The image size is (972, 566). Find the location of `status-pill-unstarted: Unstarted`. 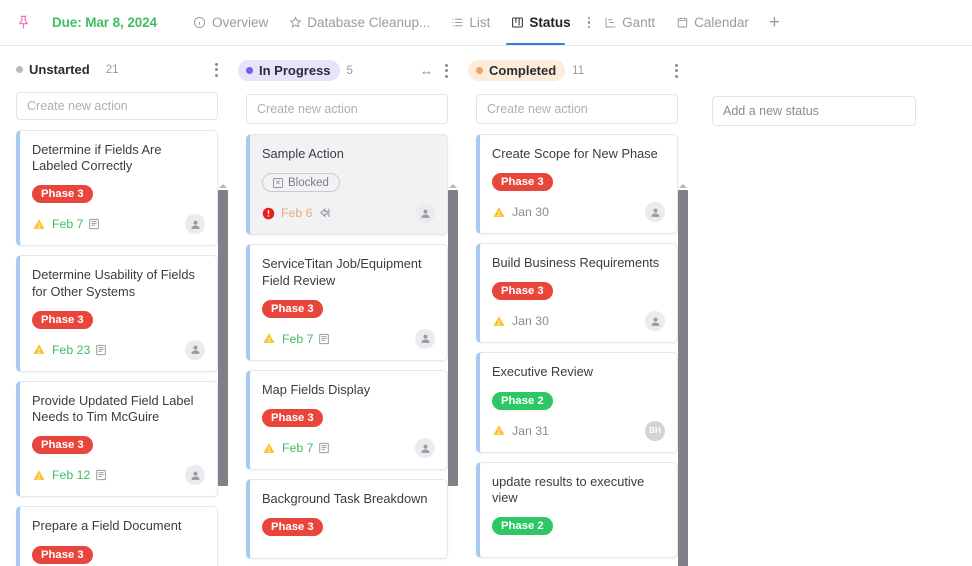

status-pill-unstarted: Unstarted is located at coordinates (53, 69).